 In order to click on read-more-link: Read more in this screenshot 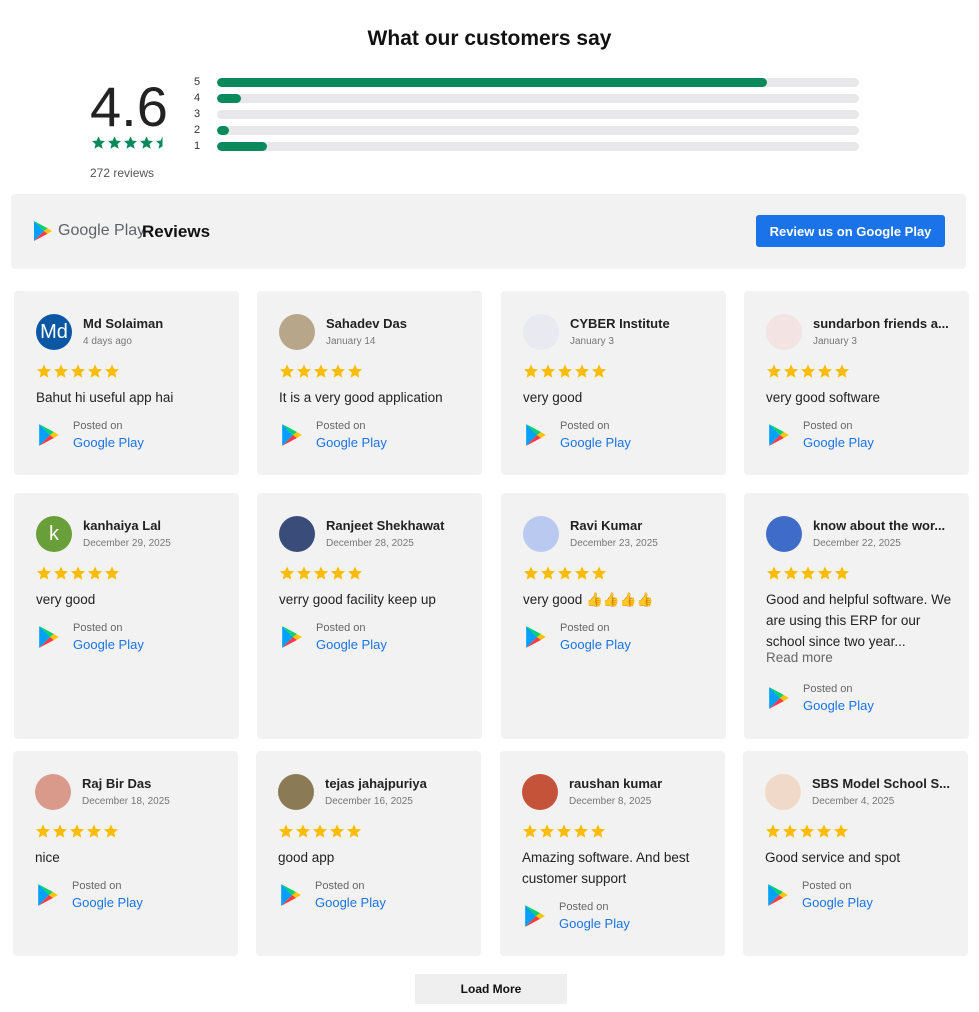, I will do `click(799, 657)`.